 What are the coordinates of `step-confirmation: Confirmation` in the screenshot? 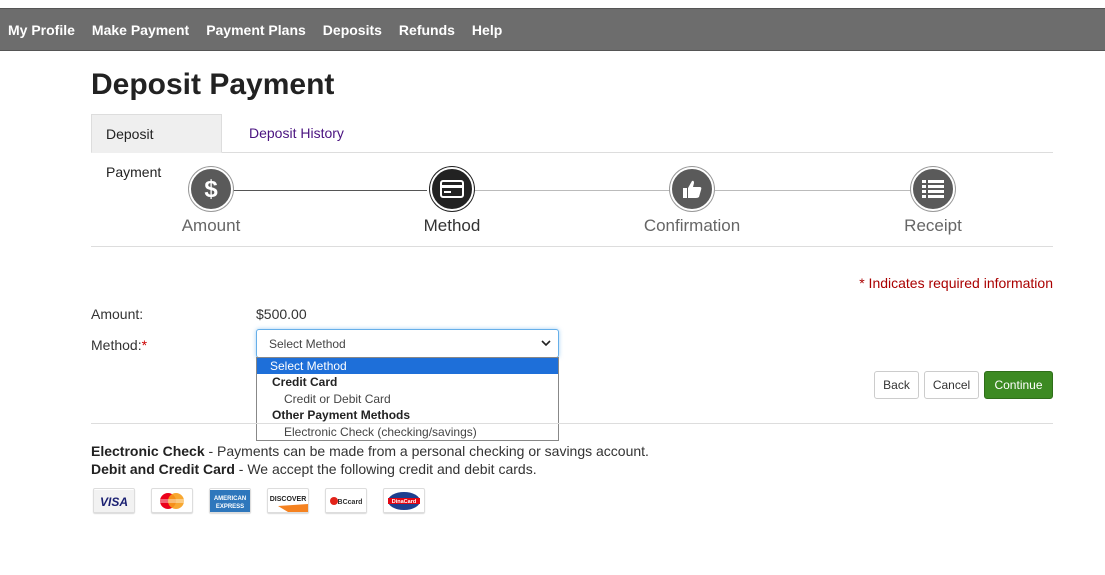 It's located at (692, 201).